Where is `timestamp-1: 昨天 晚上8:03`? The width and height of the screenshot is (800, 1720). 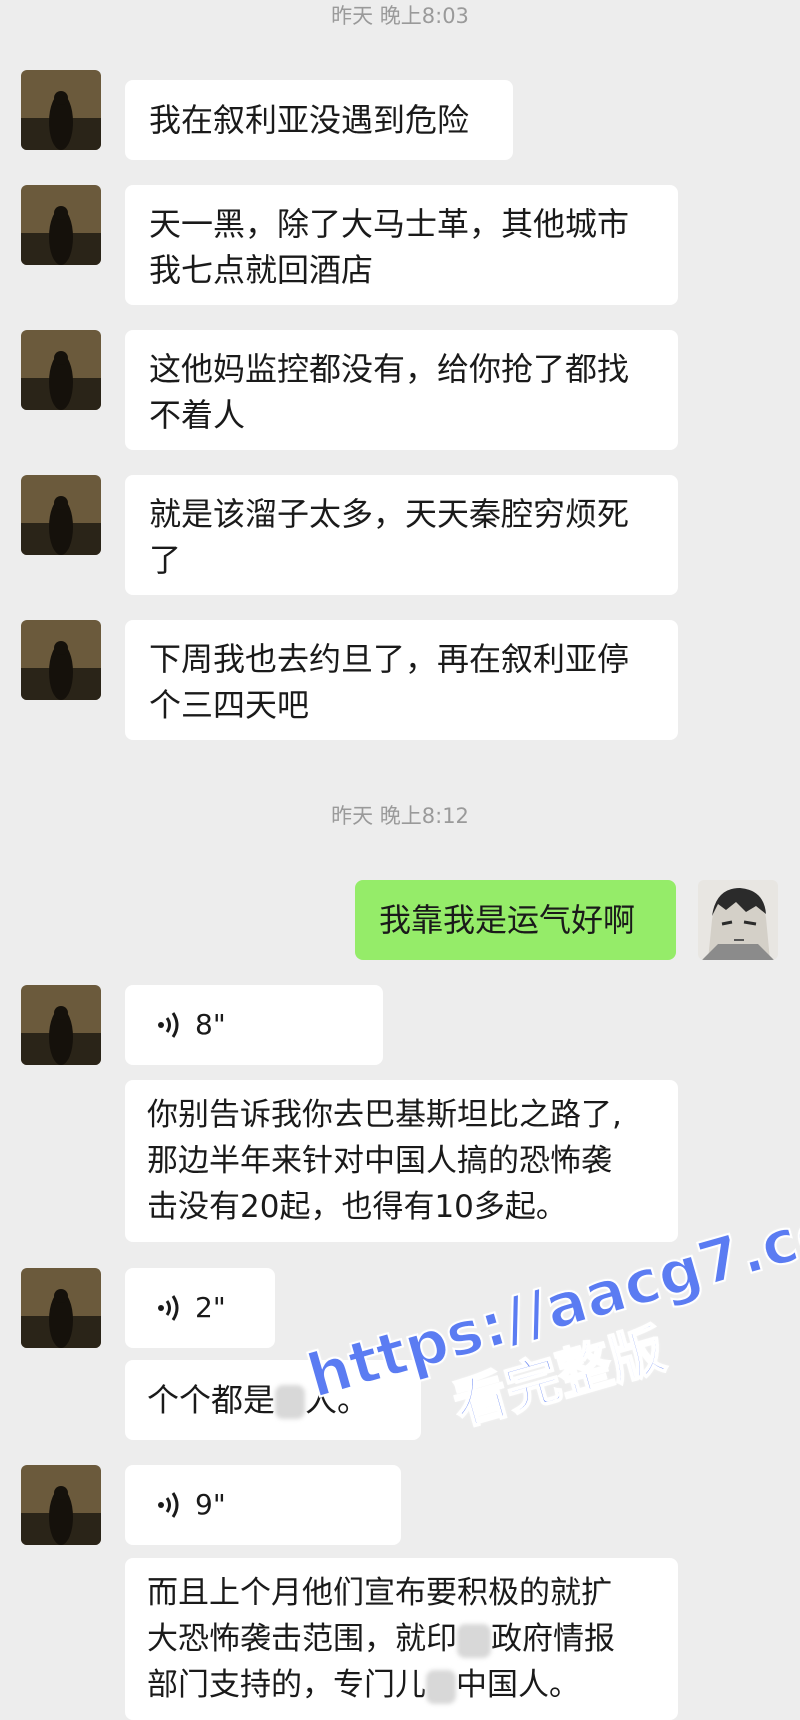 timestamp-1: 昨天 晚上8:03 is located at coordinates (400, 16).